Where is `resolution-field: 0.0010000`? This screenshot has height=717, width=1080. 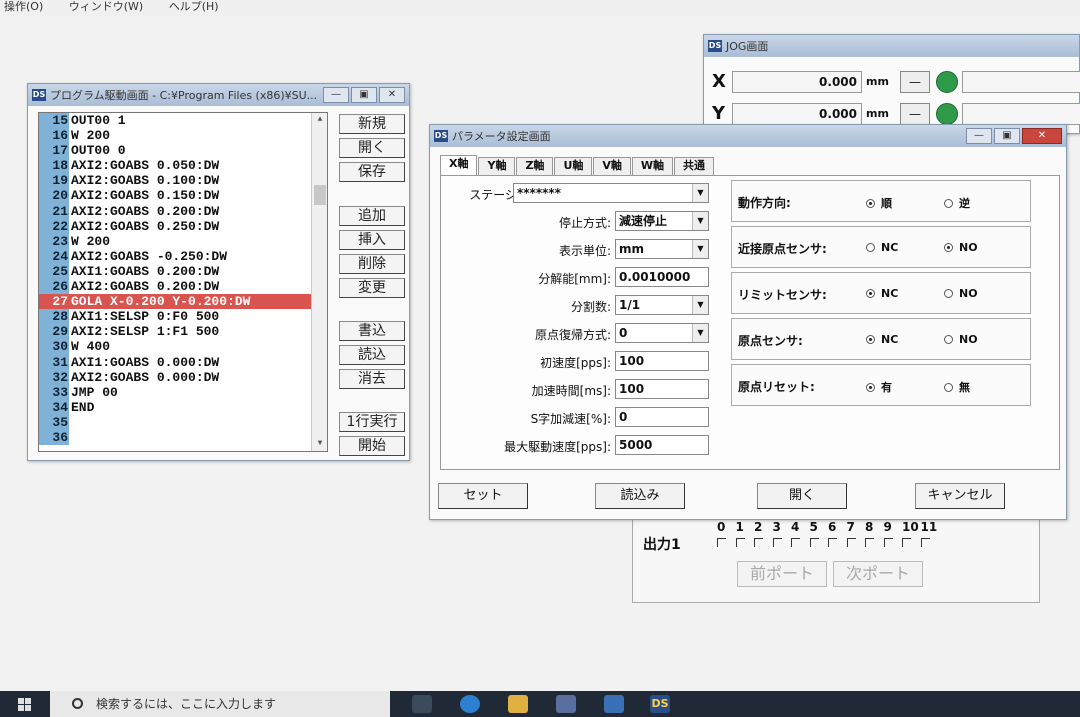 resolution-field: 0.0010000 is located at coordinates (662, 277).